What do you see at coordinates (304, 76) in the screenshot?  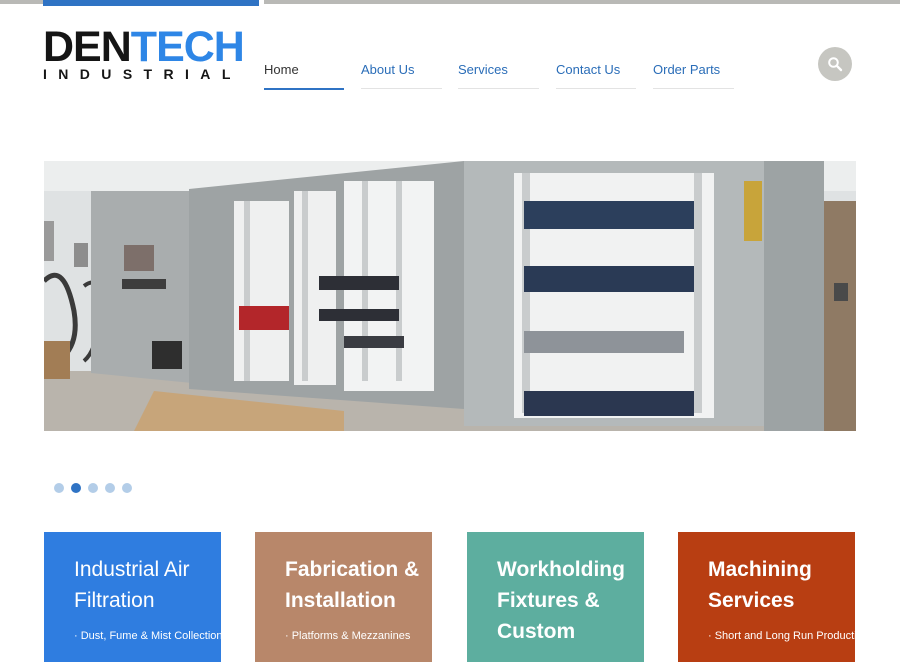 I see `nav-home: Home` at bounding box center [304, 76].